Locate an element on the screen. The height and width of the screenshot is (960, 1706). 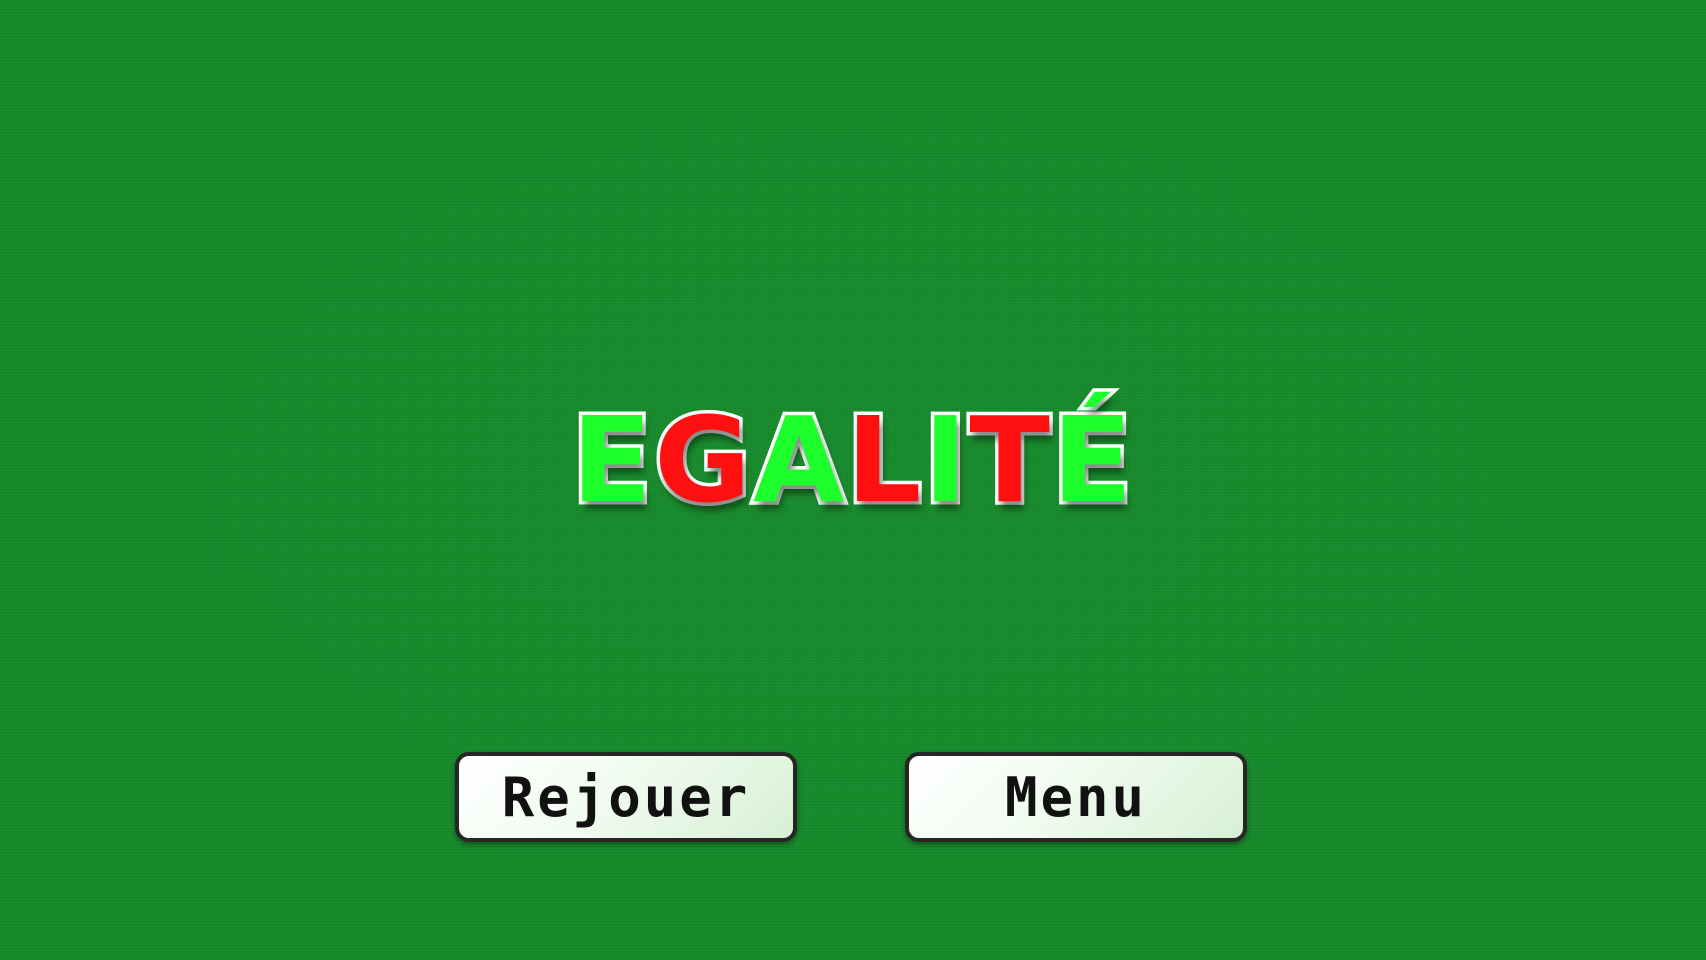
result-title: EGALITÉ is located at coordinates (853, 460).